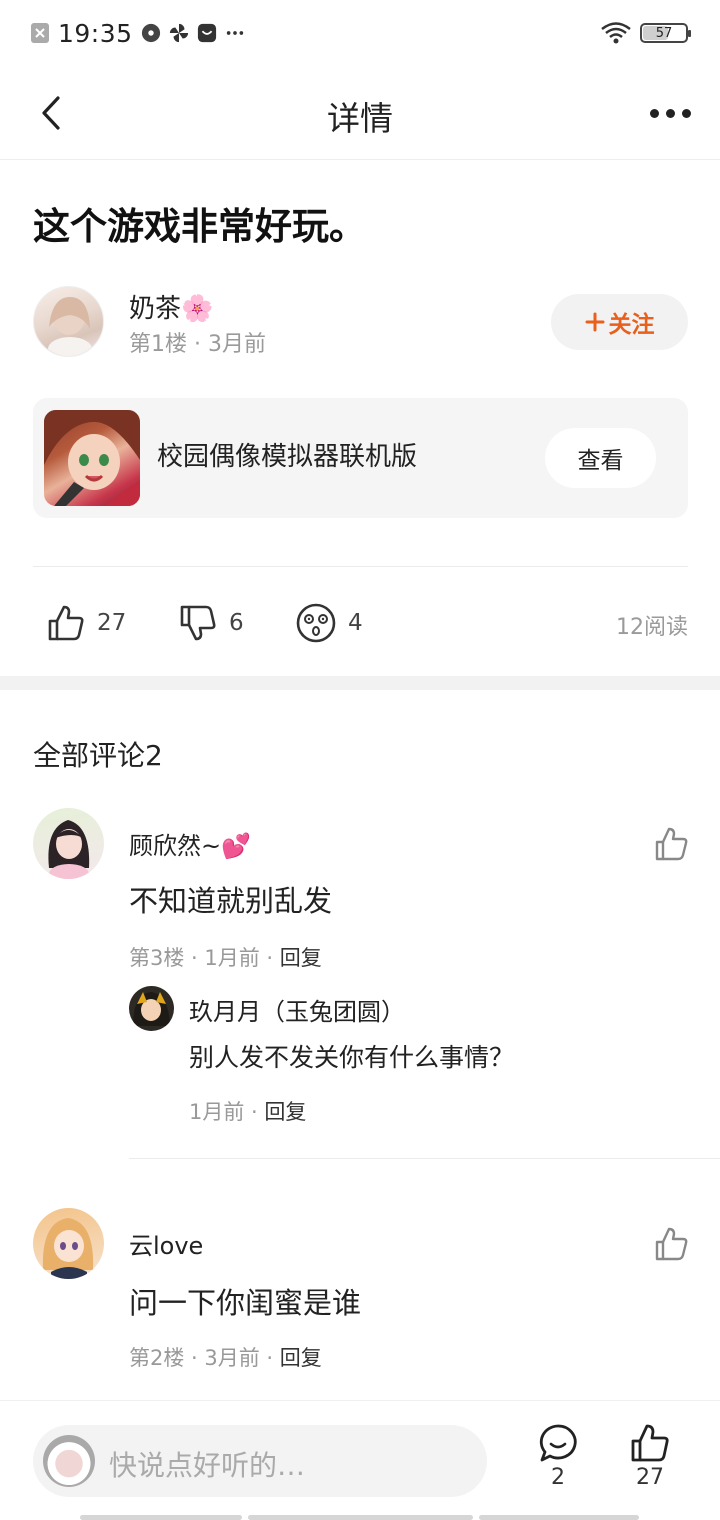  I want to click on nav-bar: 详情, so click(360, 113).